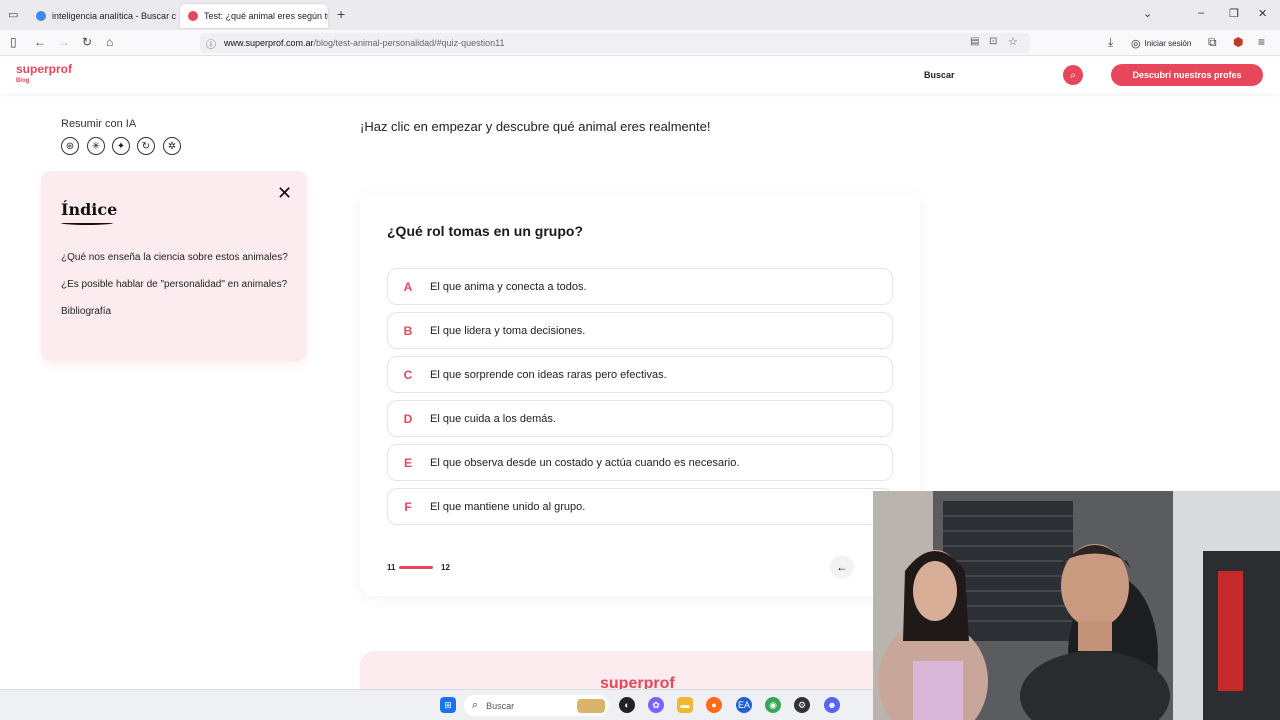 Image resolution: width=1280 pixels, height=720 pixels. Describe the element at coordinates (13, 14) in the screenshot. I see `tab-list-icon: ▭` at that location.